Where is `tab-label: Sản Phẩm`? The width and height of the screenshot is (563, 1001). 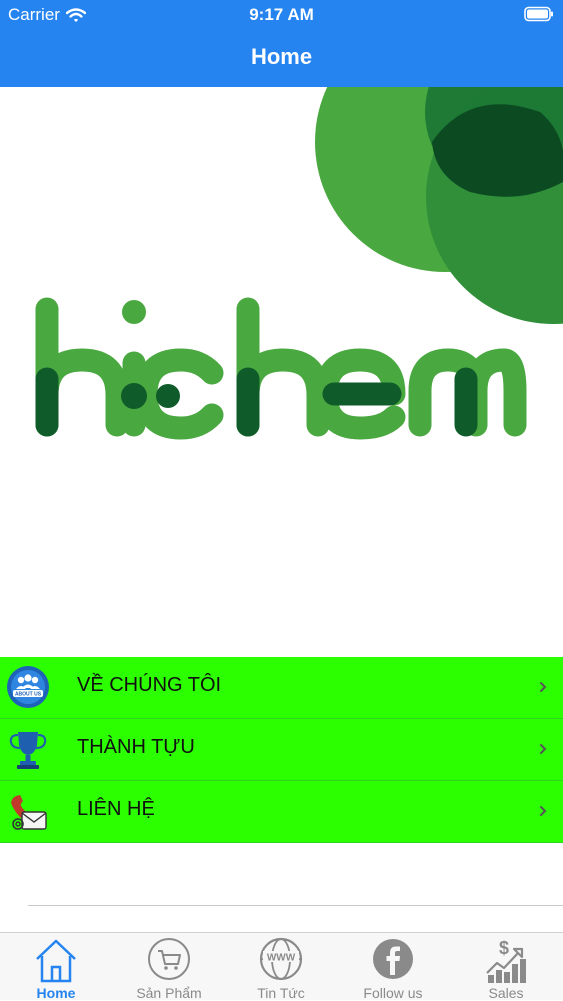
tab-label: Sản Phẩm is located at coordinates (169, 993).